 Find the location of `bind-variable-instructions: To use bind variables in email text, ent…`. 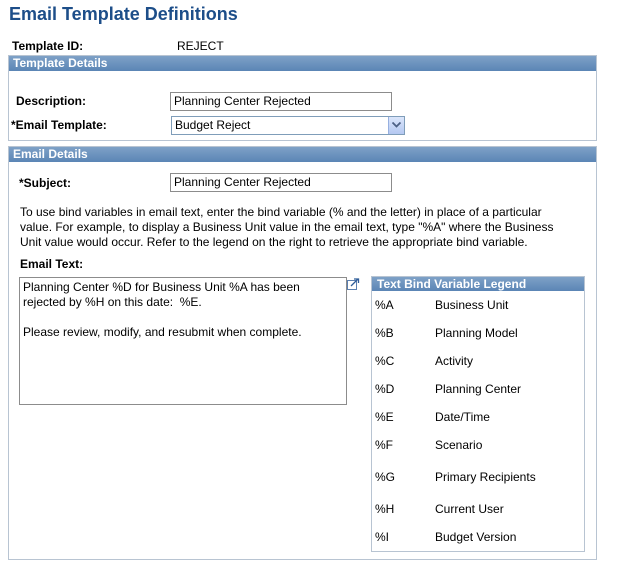

bind-variable-instructions: To use bind variables in email text, ent… is located at coordinates (305, 227).